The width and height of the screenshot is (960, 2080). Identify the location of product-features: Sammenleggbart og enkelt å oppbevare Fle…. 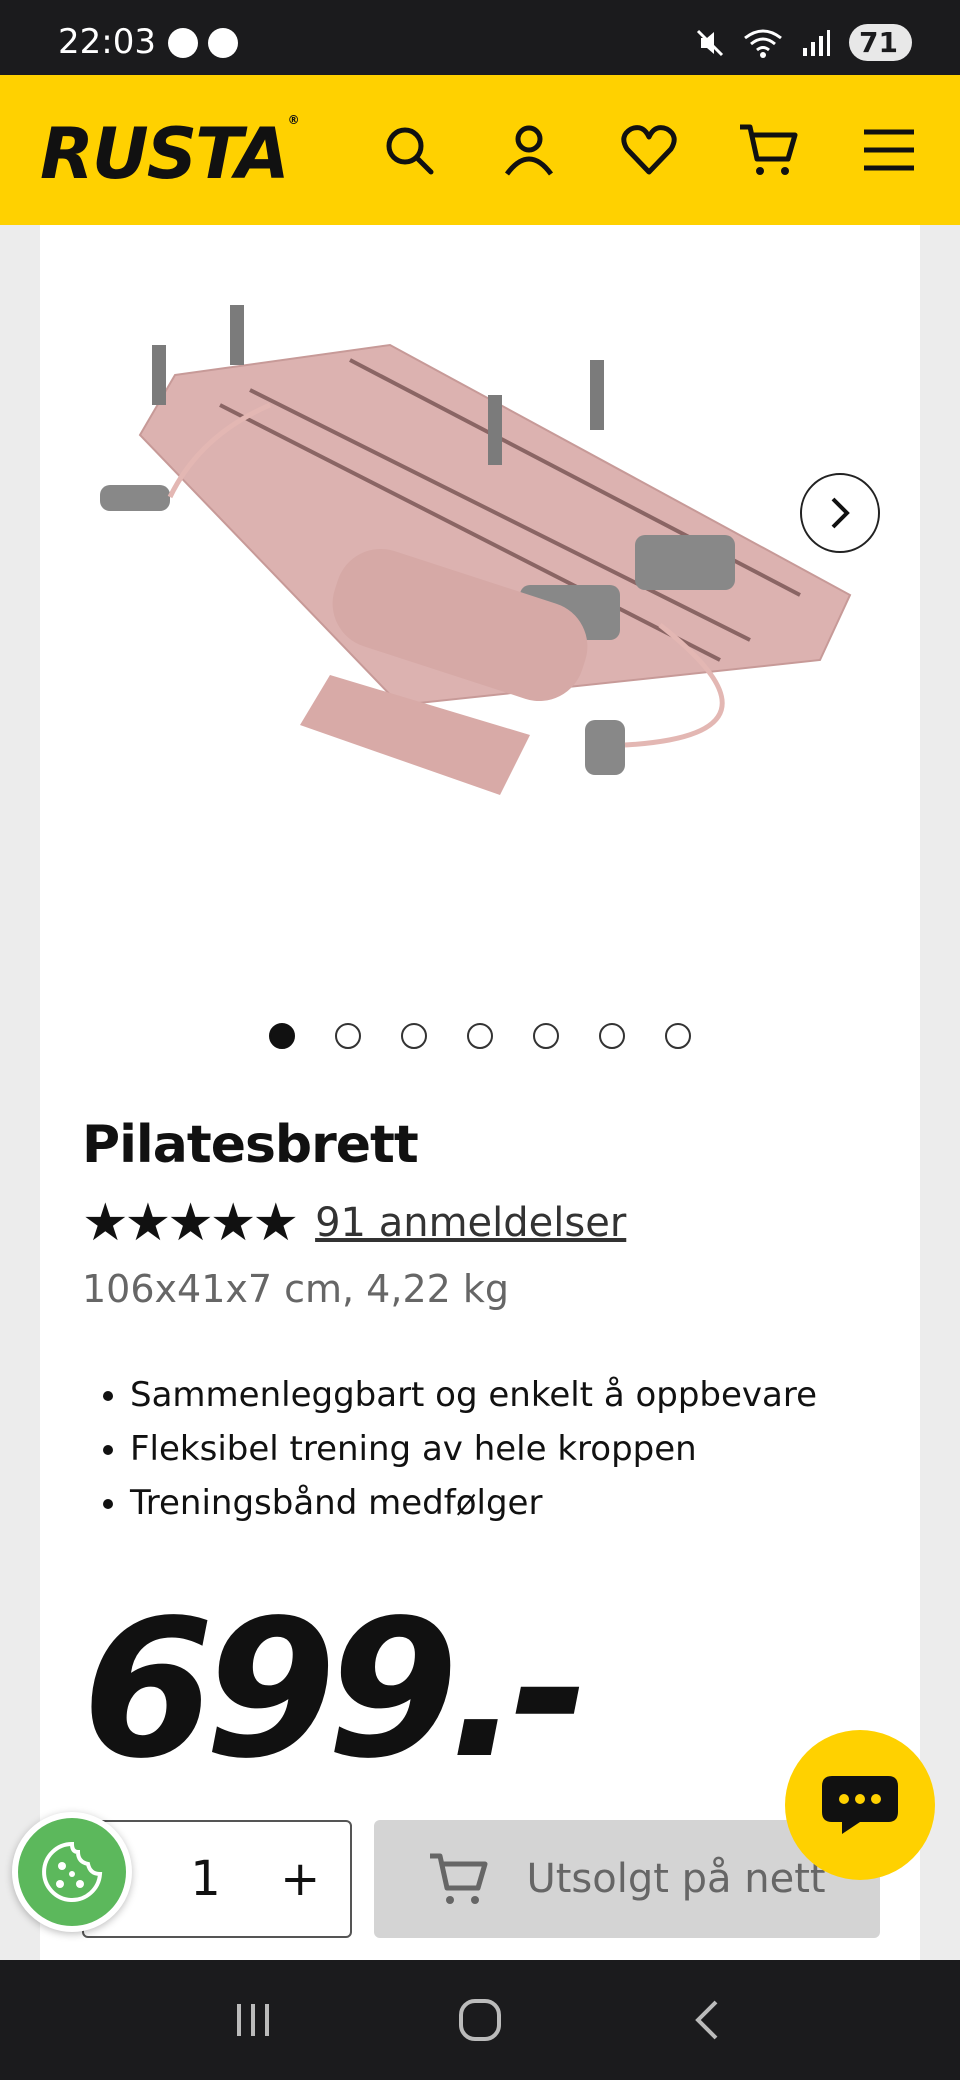
(473, 1456).